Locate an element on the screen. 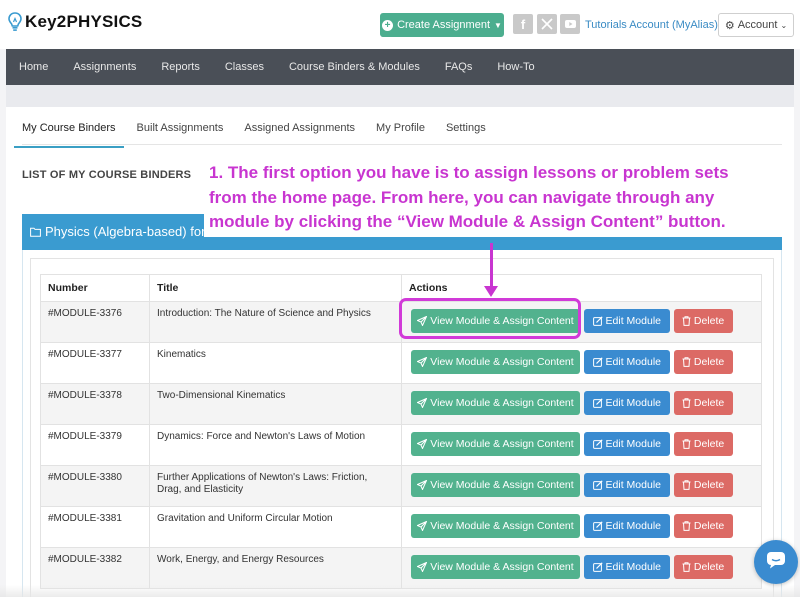 This screenshot has height=597, width=800. subheader-strip is located at coordinates (400, 96).